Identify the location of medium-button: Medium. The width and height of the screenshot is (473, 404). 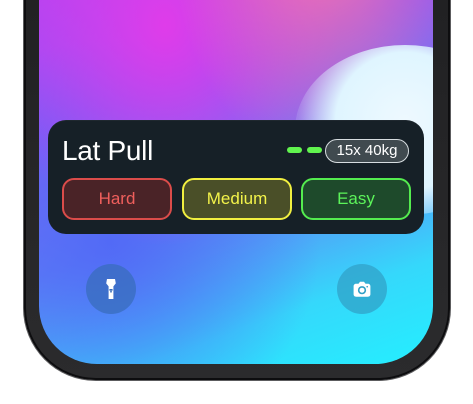
(237, 199).